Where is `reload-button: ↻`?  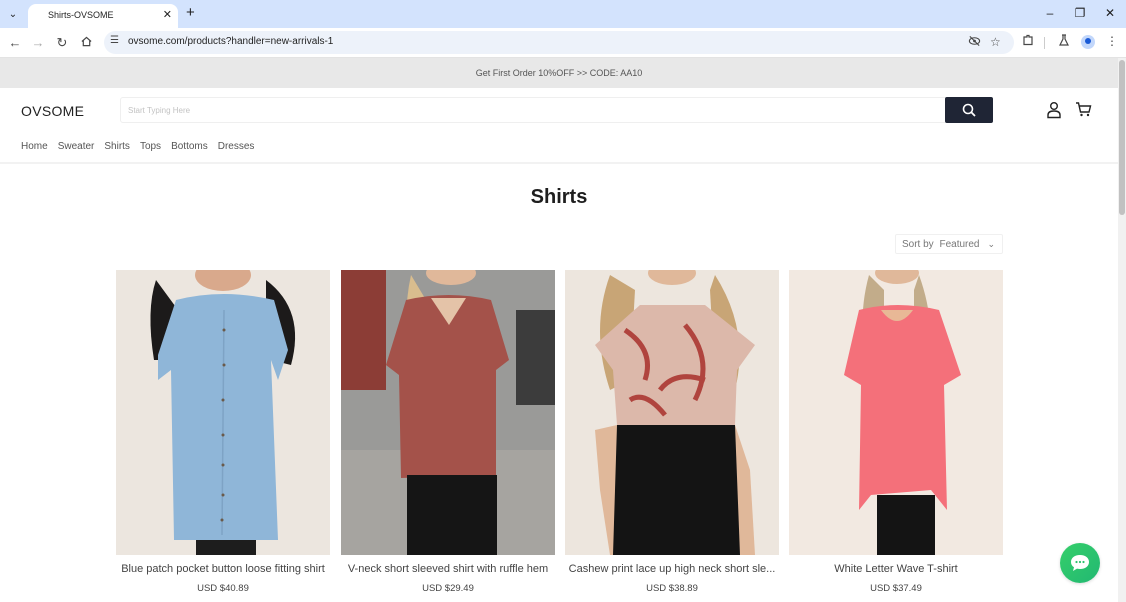 reload-button: ↻ is located at coordinates (62, 43).